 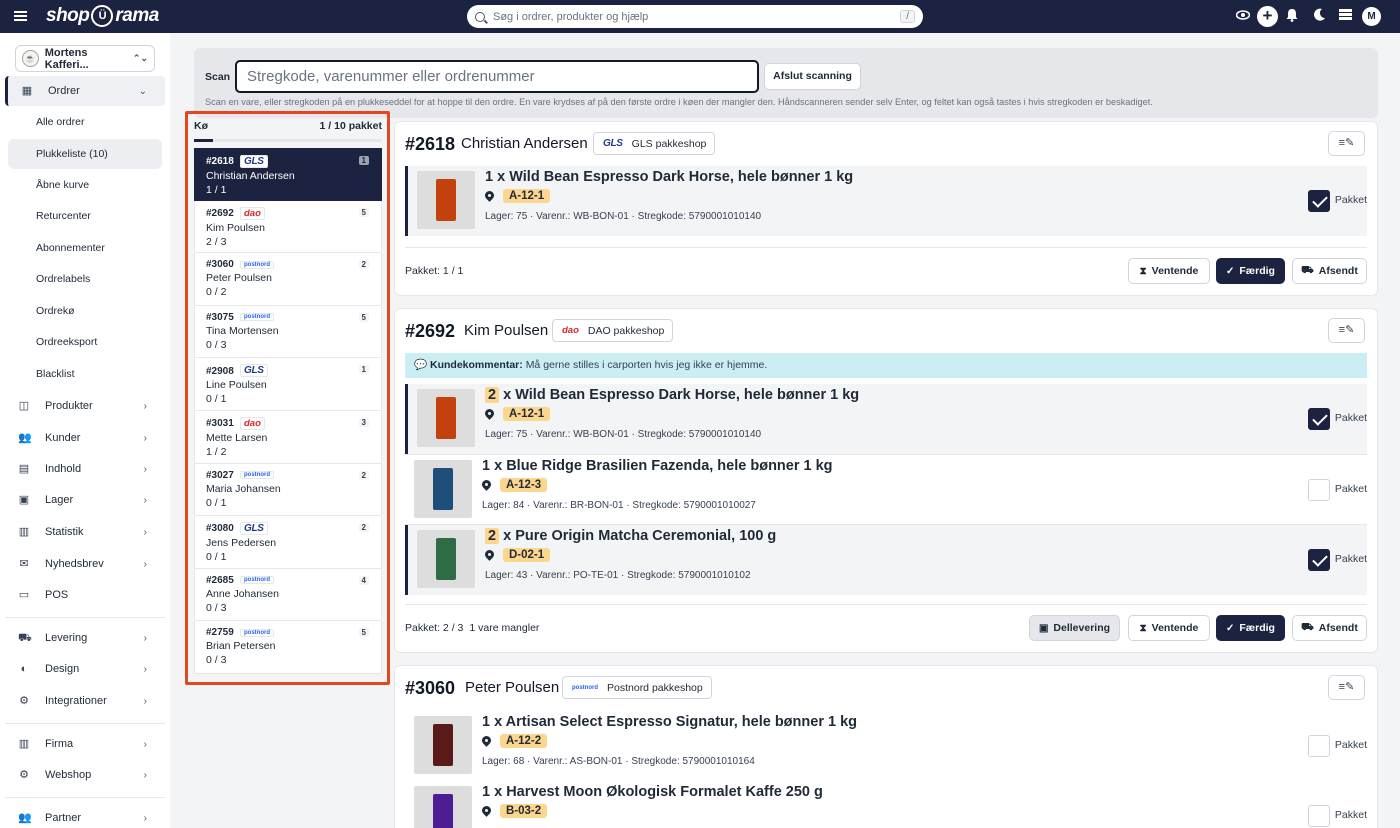 What do you see at coordinates (434, 628) in the screenshot?
I see `packed-count: Pakket: 2 / 3` at bounding box center [434, 628].